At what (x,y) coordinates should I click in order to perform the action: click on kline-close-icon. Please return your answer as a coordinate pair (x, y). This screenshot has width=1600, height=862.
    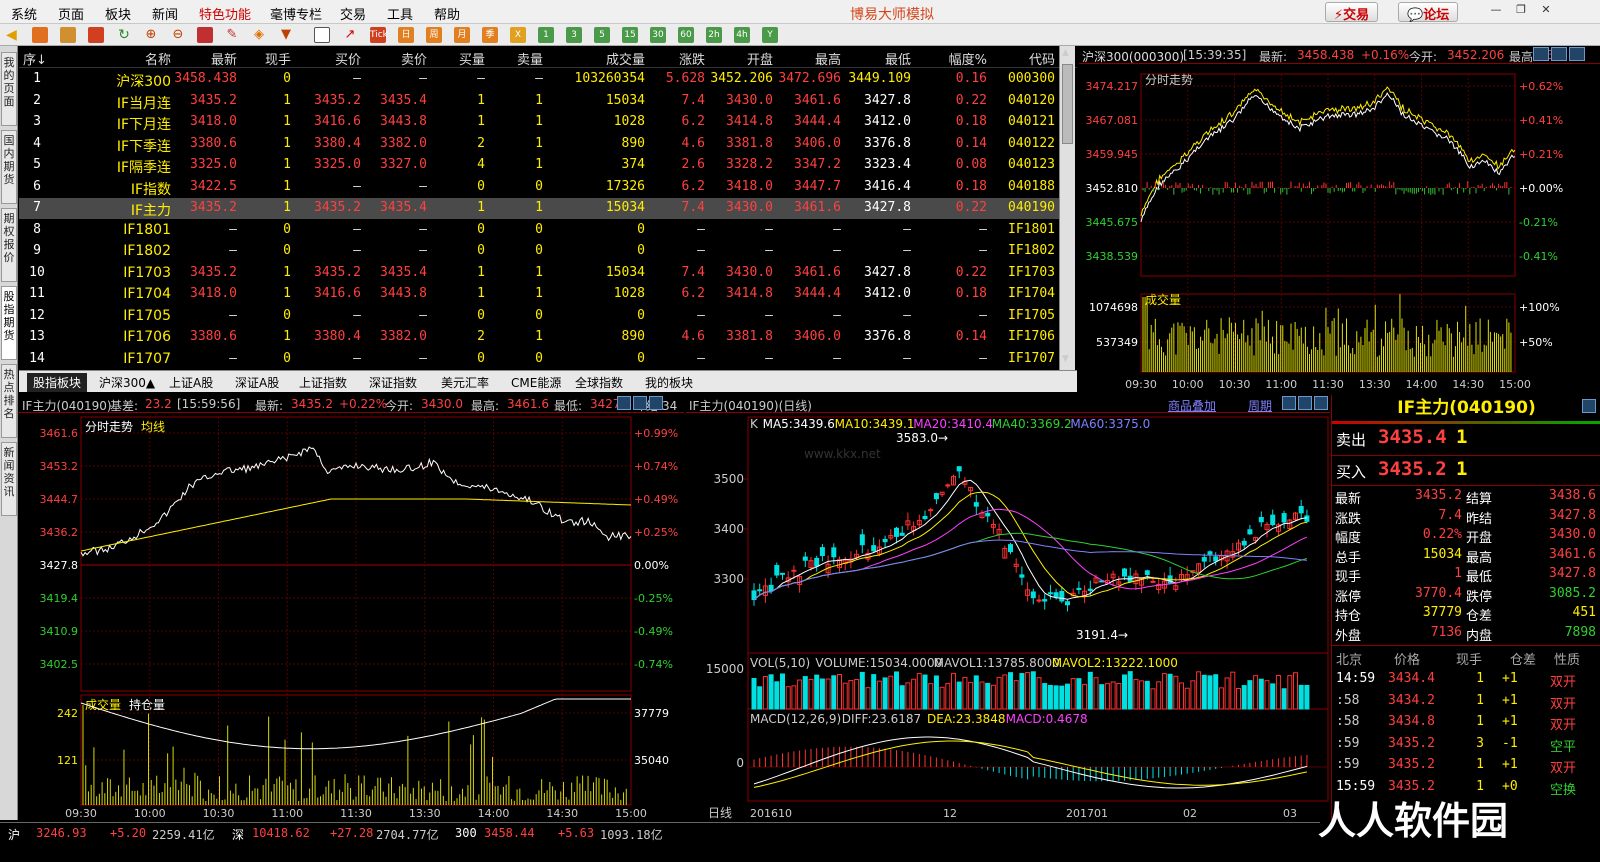
    Looking at the image, I should click on (1321, 403).